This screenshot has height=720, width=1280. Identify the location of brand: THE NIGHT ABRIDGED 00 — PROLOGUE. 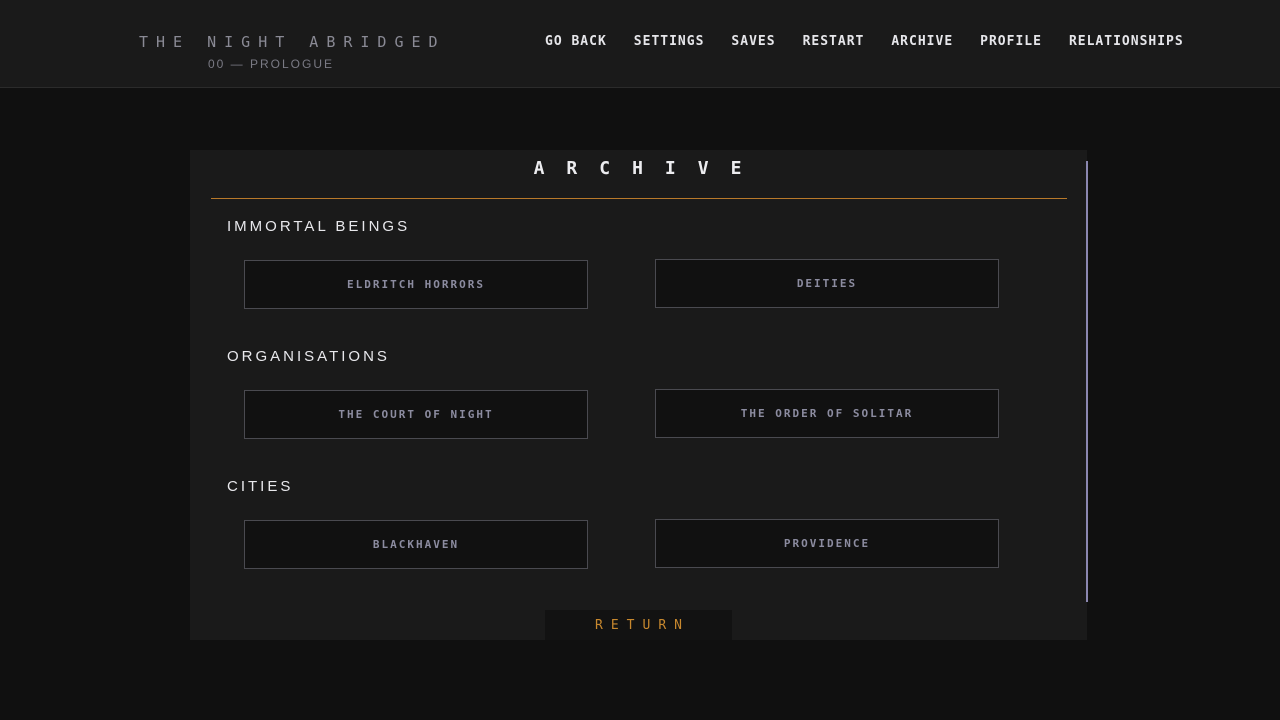
(288, 52).